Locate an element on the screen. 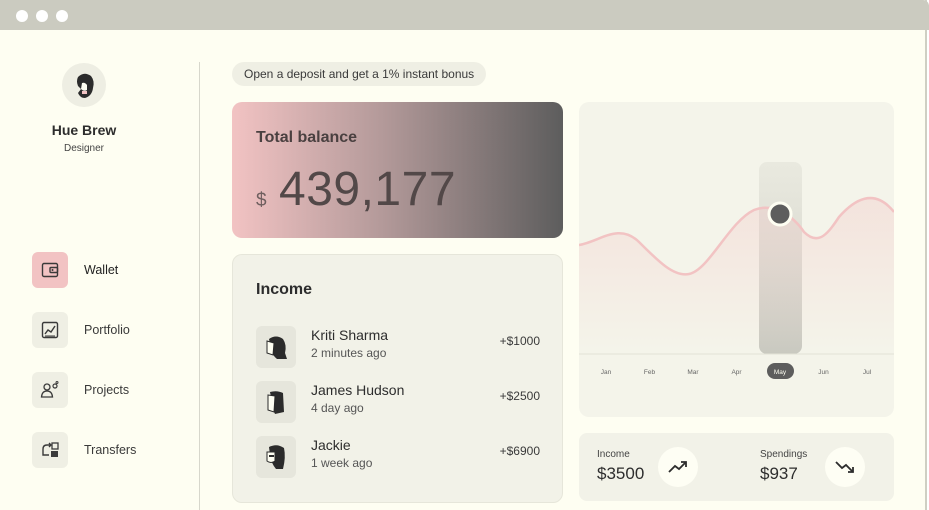 The width and height of the screenshot is (929, 510). x-tick-label: Jun is located at coordinates (823, 372).